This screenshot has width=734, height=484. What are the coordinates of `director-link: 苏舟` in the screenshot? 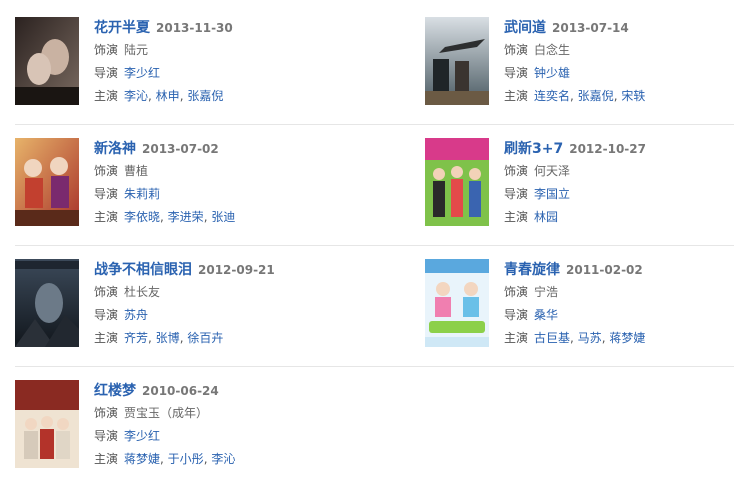 It's located at (136, 315).